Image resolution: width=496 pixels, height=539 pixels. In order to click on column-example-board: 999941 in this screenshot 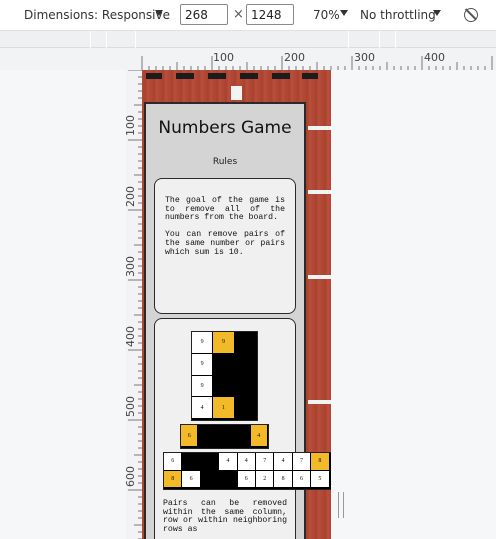, I will do `click(224, 376)`.